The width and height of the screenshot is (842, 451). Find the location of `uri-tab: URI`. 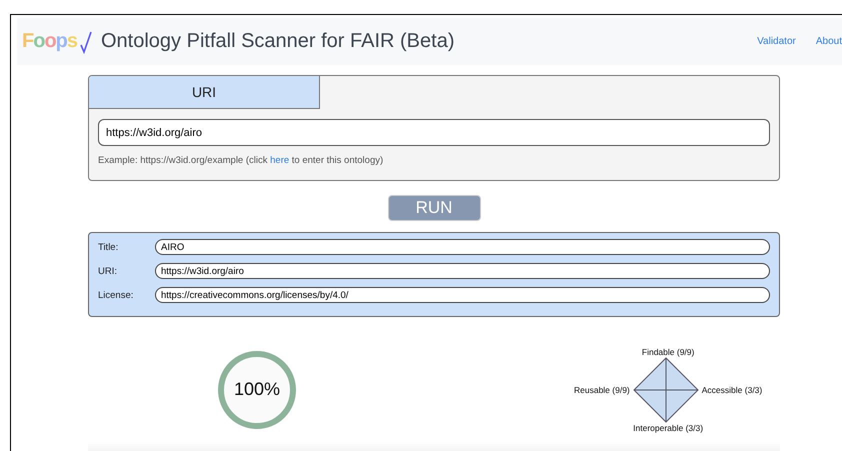

uri-tab: URI is located at coordinates (204, 92).